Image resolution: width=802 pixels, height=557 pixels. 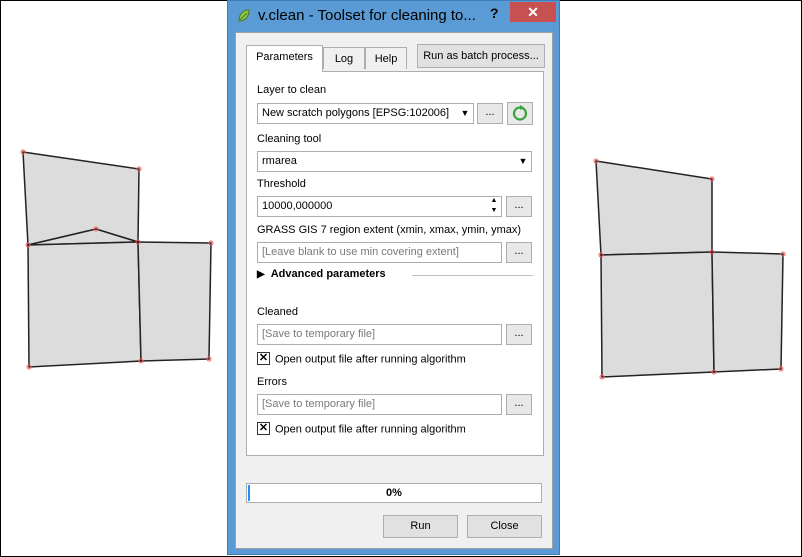 I want to click on tab-help: Help, so click(x=386, y=58).